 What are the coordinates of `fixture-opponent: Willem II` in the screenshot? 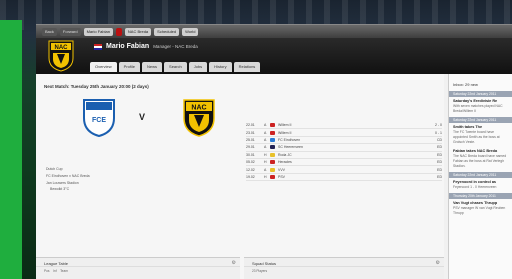 It's located at (285, 125).